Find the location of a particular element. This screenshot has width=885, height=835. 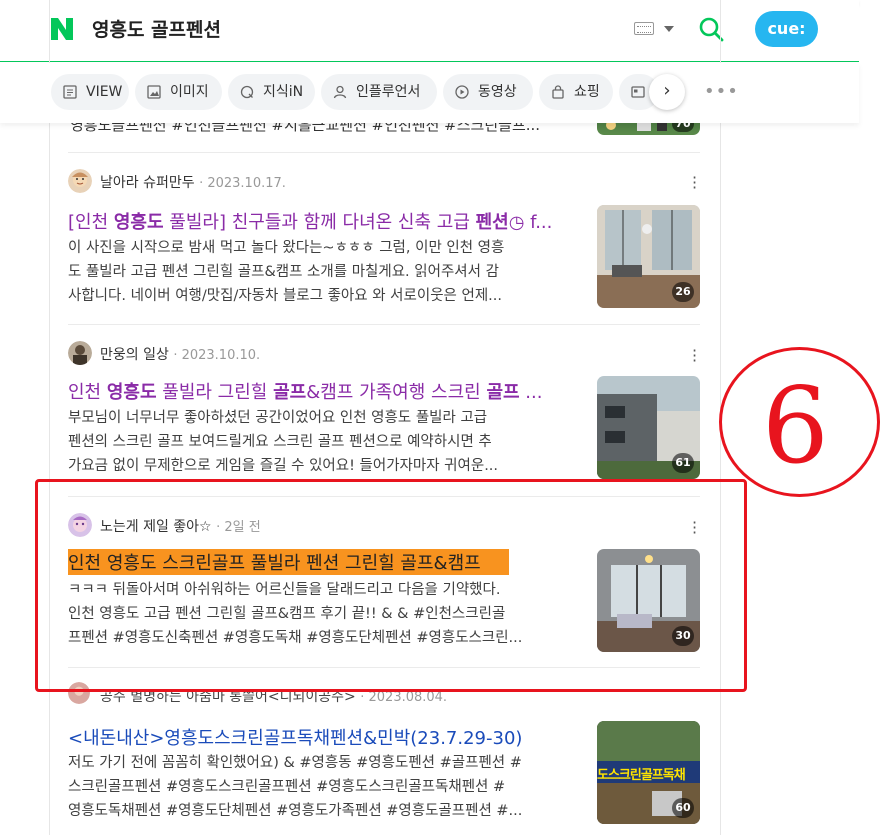

desc-line: 이 사진을 시작으로 밤새 먹고 놀다 왔다는~ㅎㅎㅎ 그럼, 이만 인천 영흥 is located at coordinates (286, 248).